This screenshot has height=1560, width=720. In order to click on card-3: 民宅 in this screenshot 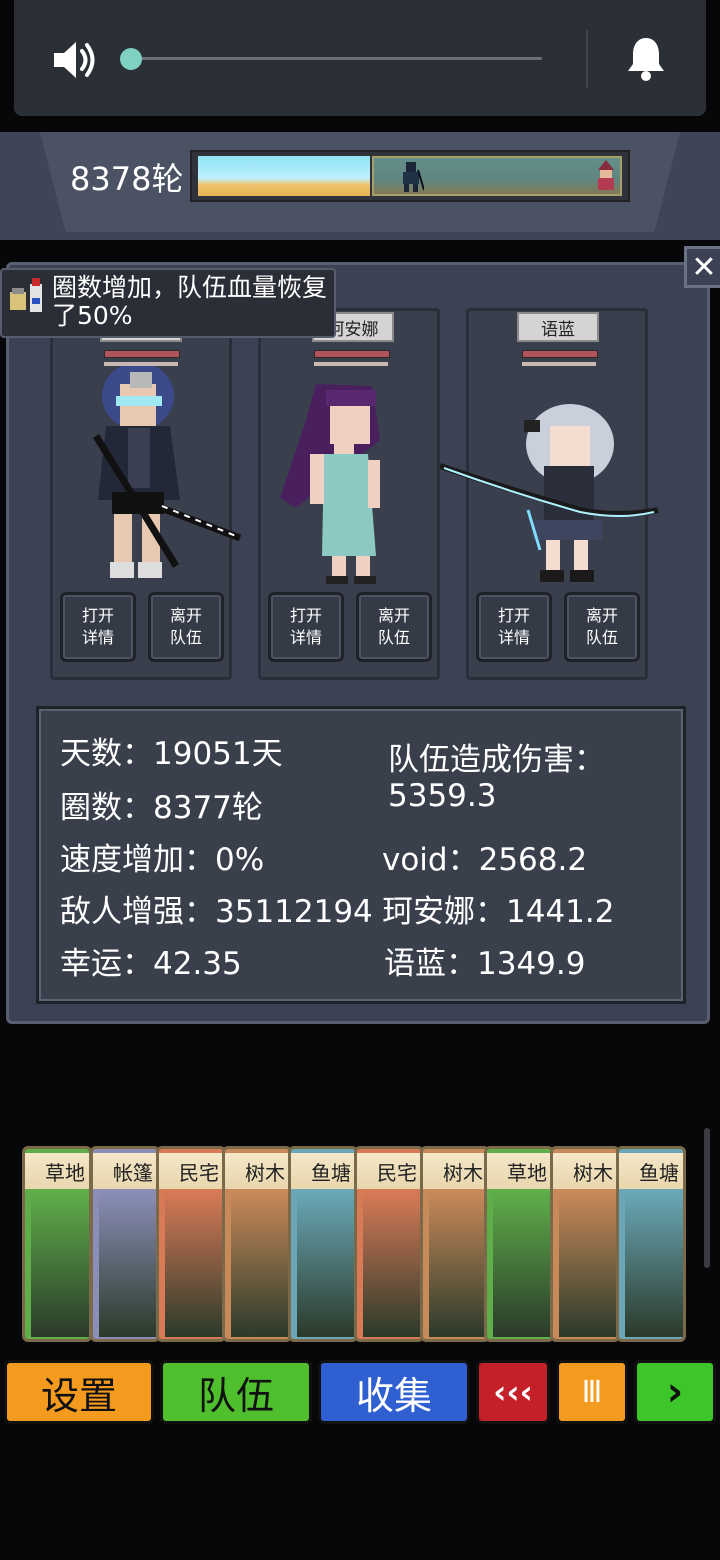, I will do `click(191, 1244)`.